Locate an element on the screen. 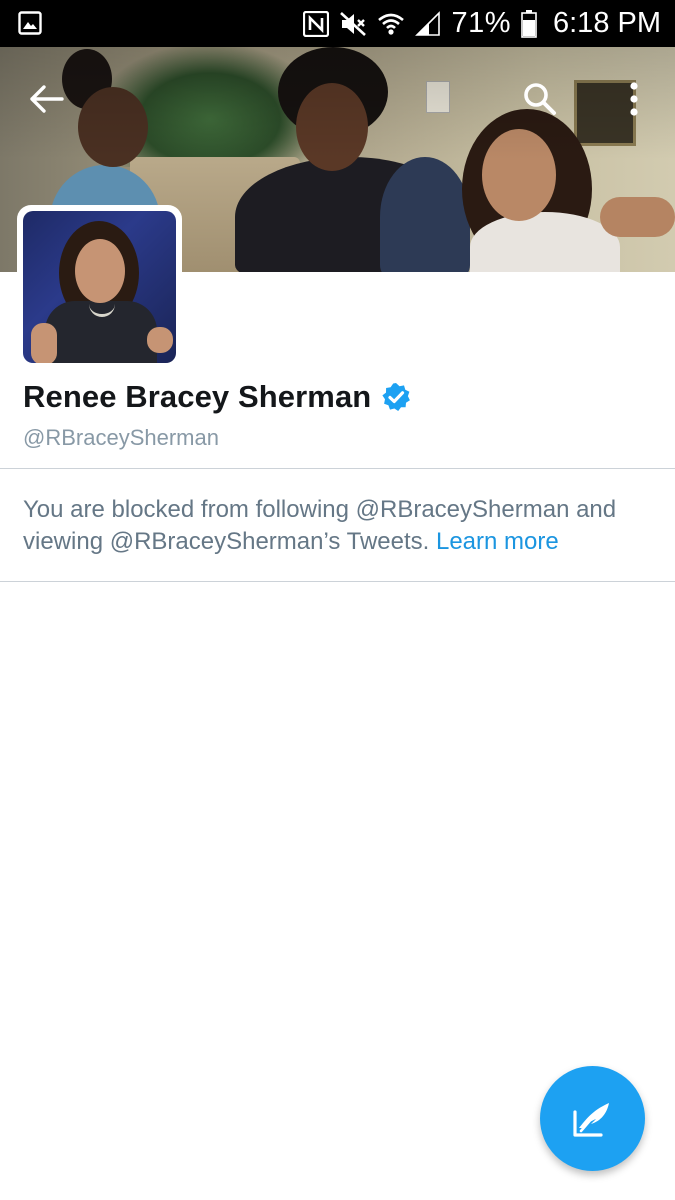 This screenshot has width=675, height=1200. more-options-button is located at coordinates (634, 99).